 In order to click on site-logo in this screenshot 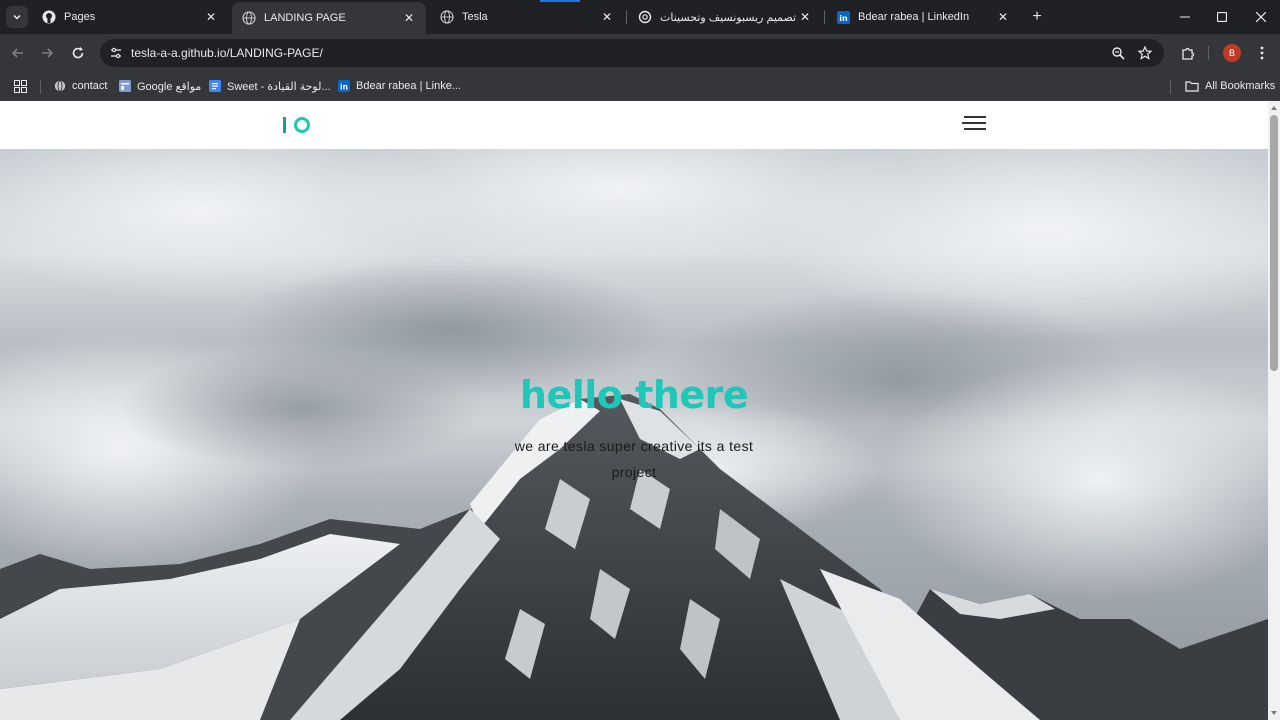, I will do `click(296, 125)`.